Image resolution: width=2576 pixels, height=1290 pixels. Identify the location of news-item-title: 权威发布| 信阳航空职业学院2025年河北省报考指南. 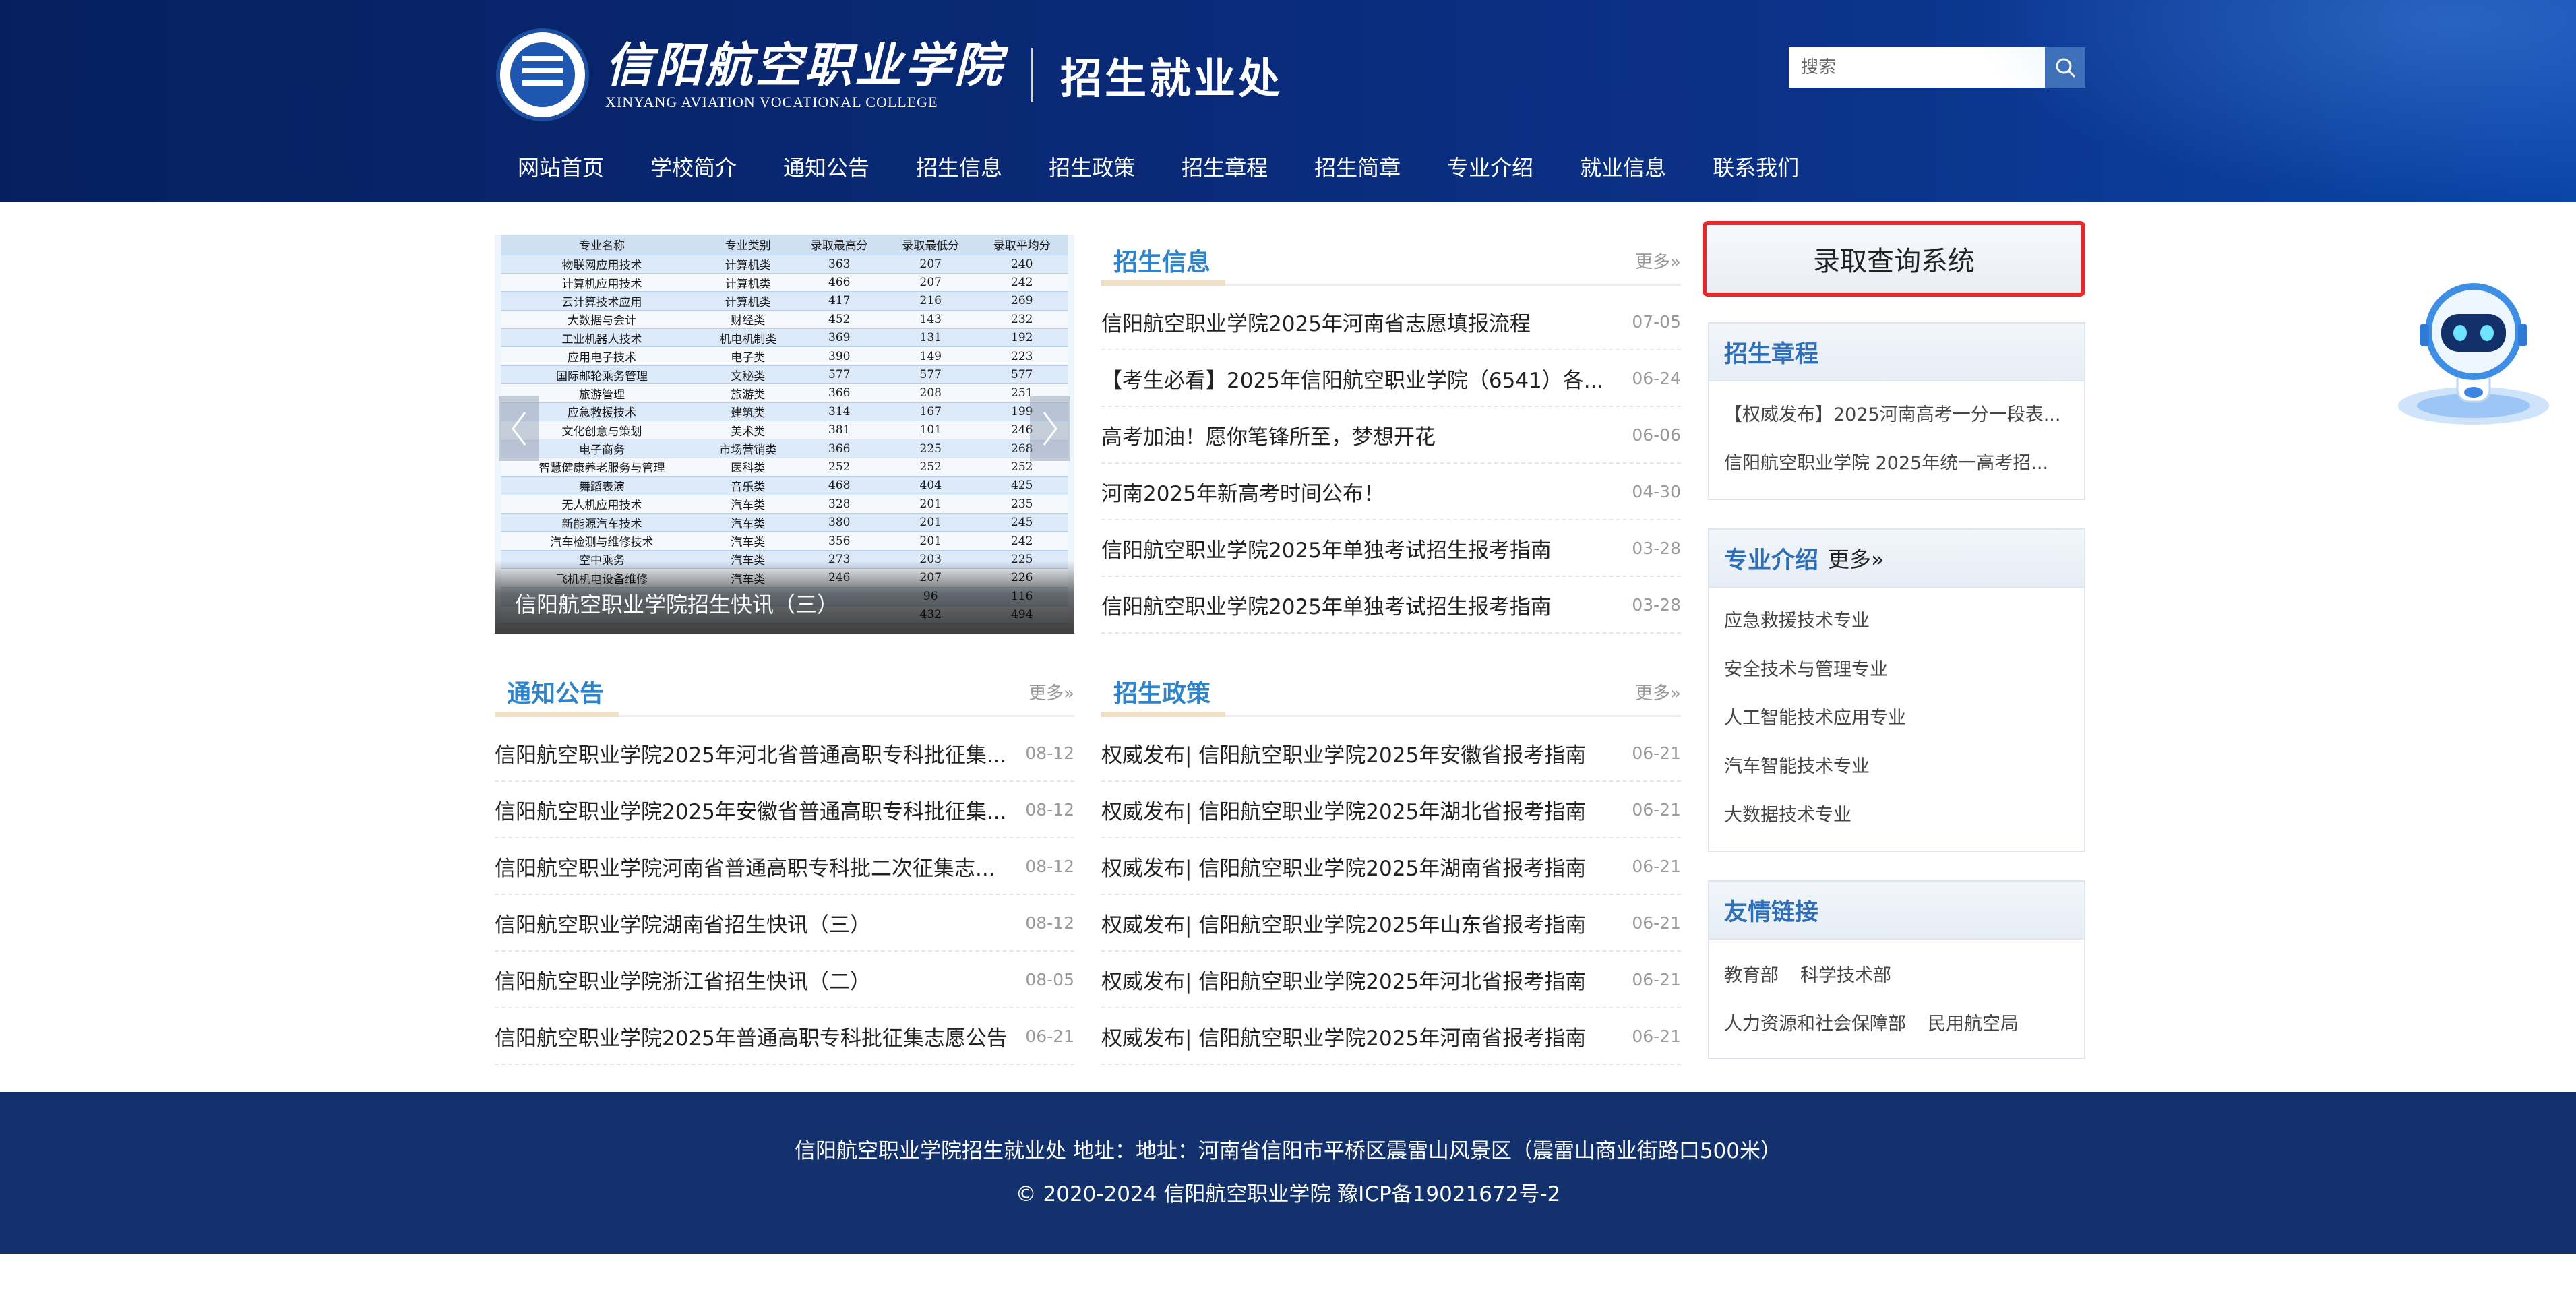
(1344, 979).